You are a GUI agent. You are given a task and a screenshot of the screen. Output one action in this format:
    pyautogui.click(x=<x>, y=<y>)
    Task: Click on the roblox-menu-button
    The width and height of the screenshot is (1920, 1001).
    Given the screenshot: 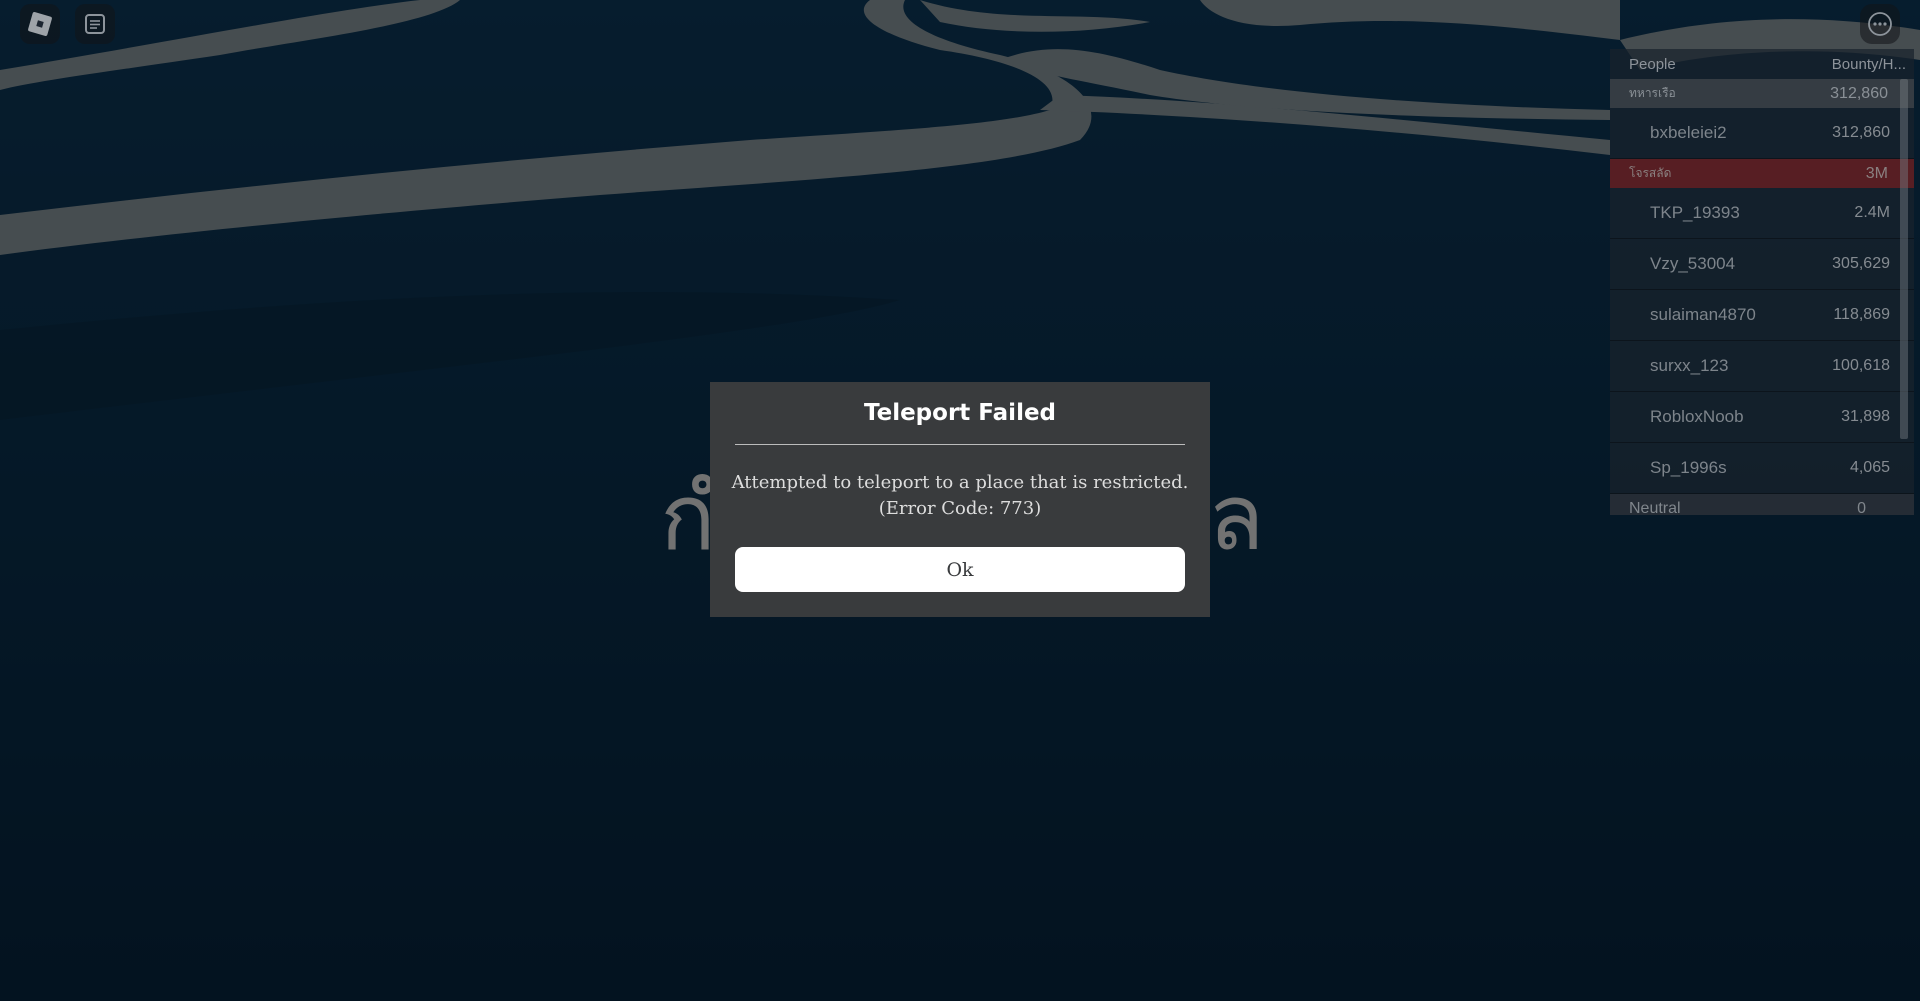 What is the action you would take?
    pyautogui.click(x=40, y=24)
    